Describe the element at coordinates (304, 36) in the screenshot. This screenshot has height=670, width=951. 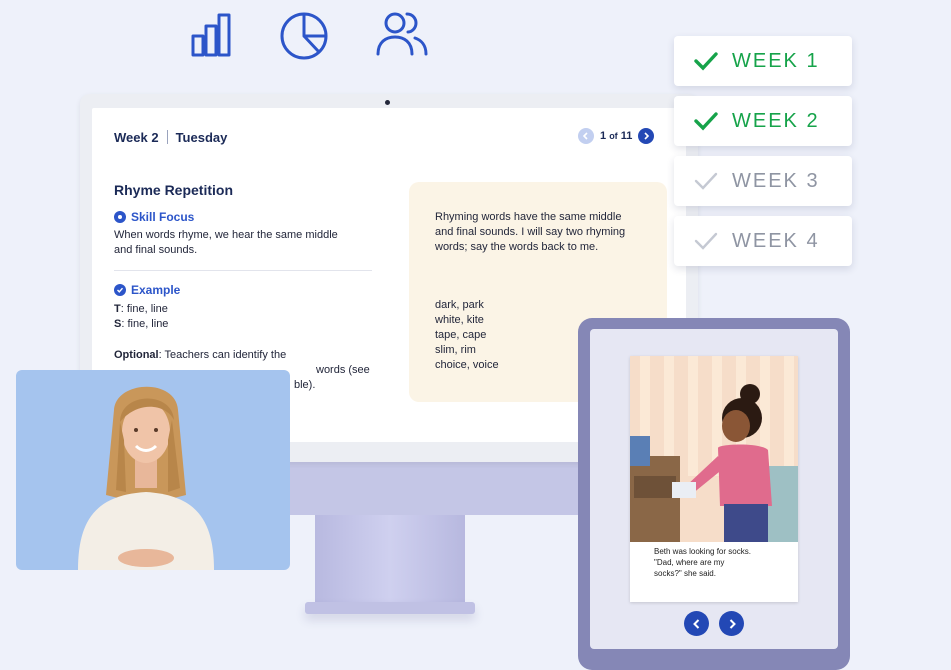
I see `pie-chart-icon` at that location.